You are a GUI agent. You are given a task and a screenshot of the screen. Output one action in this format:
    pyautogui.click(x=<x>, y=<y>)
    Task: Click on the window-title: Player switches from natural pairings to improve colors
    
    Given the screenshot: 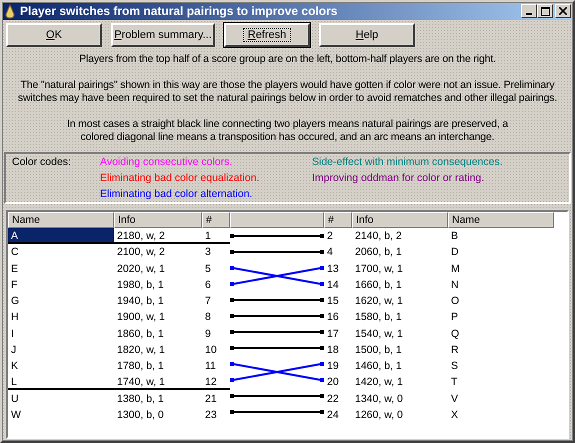 What is the action you would take?
    pyautogui.click(x=179, y=11)
    